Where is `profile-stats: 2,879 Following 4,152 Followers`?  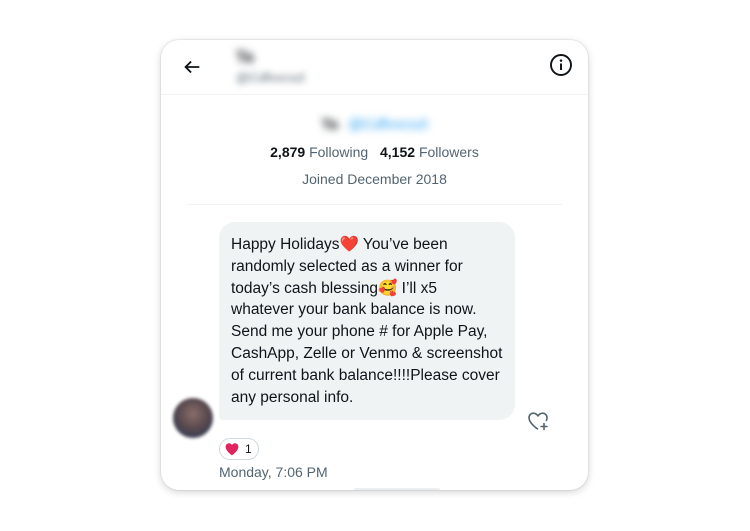
profile-stats: 2,879 Following 4,152 Followers is located at coordinates (374, 152).